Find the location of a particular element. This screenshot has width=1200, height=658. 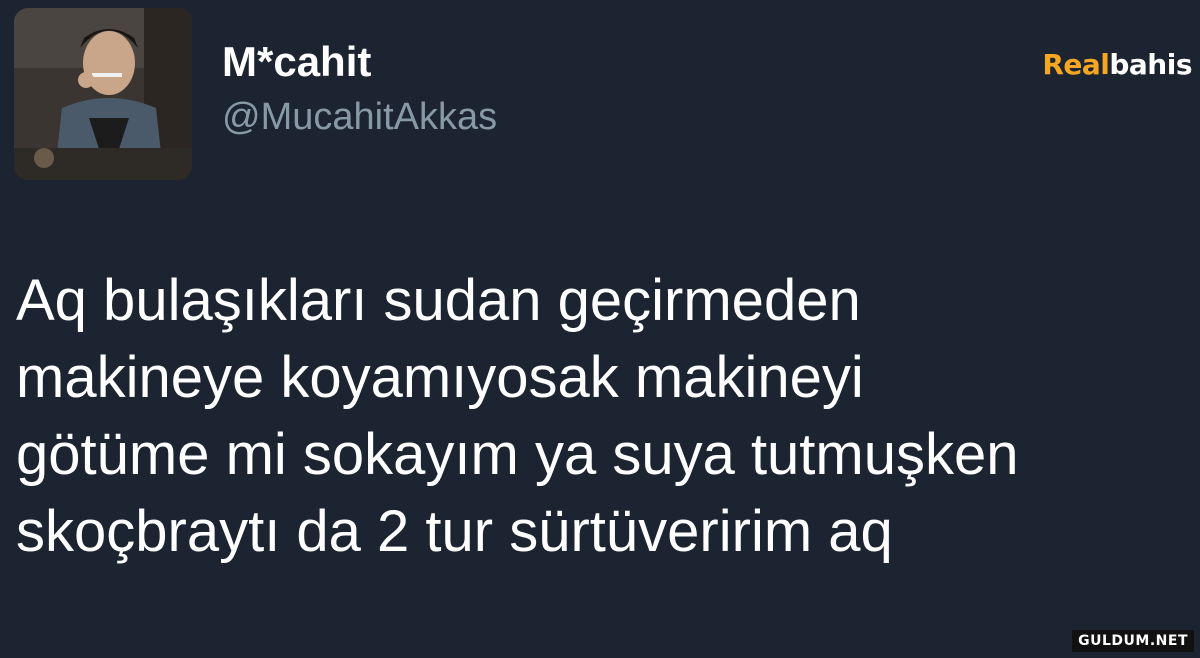

tweet-line: götüme mi sokayım ya suya tutmuşken is located at coordinates (517, 454).